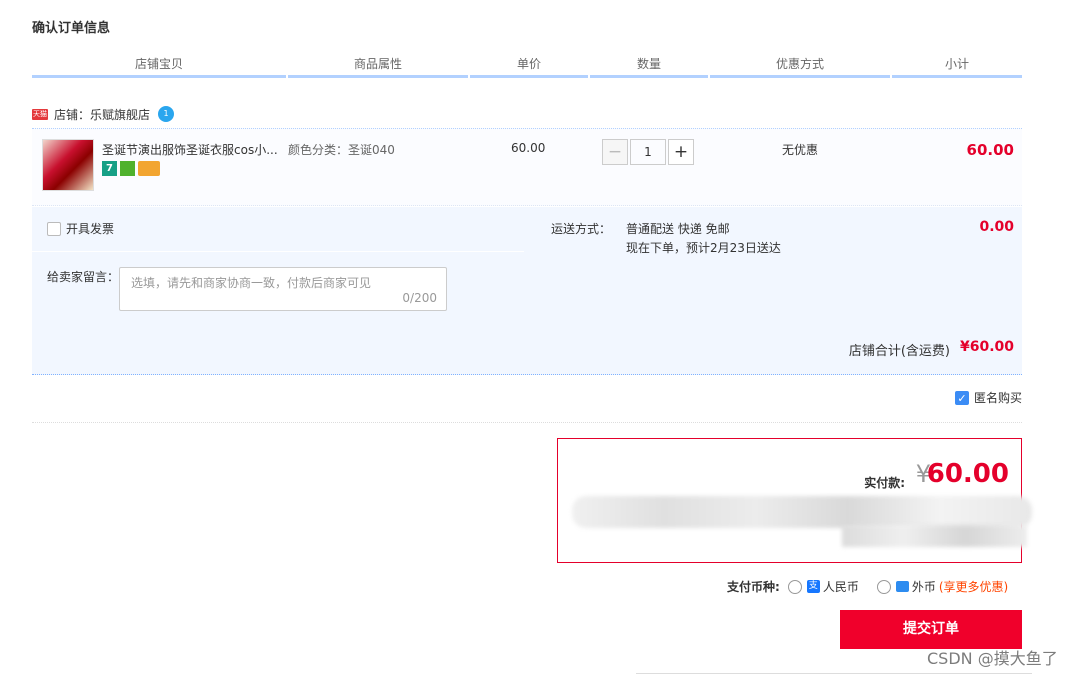  I want to click on guarantee-icon, so click(127, 168).